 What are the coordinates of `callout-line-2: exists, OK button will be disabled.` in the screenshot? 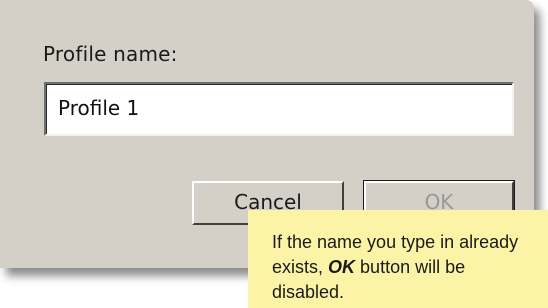 It's located at (405, 280).